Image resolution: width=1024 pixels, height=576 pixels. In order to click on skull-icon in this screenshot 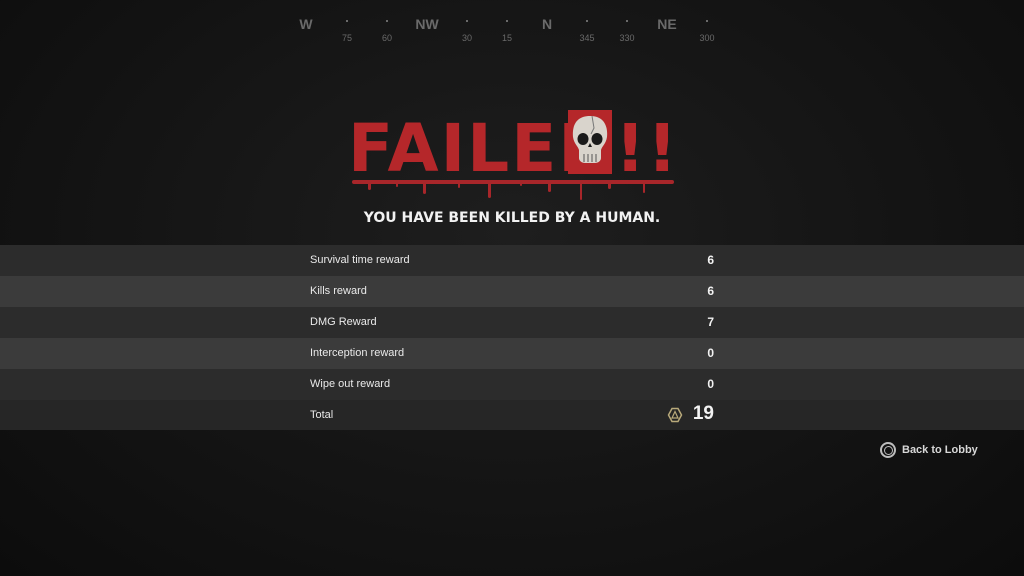, I will do `click(590, 142)`.